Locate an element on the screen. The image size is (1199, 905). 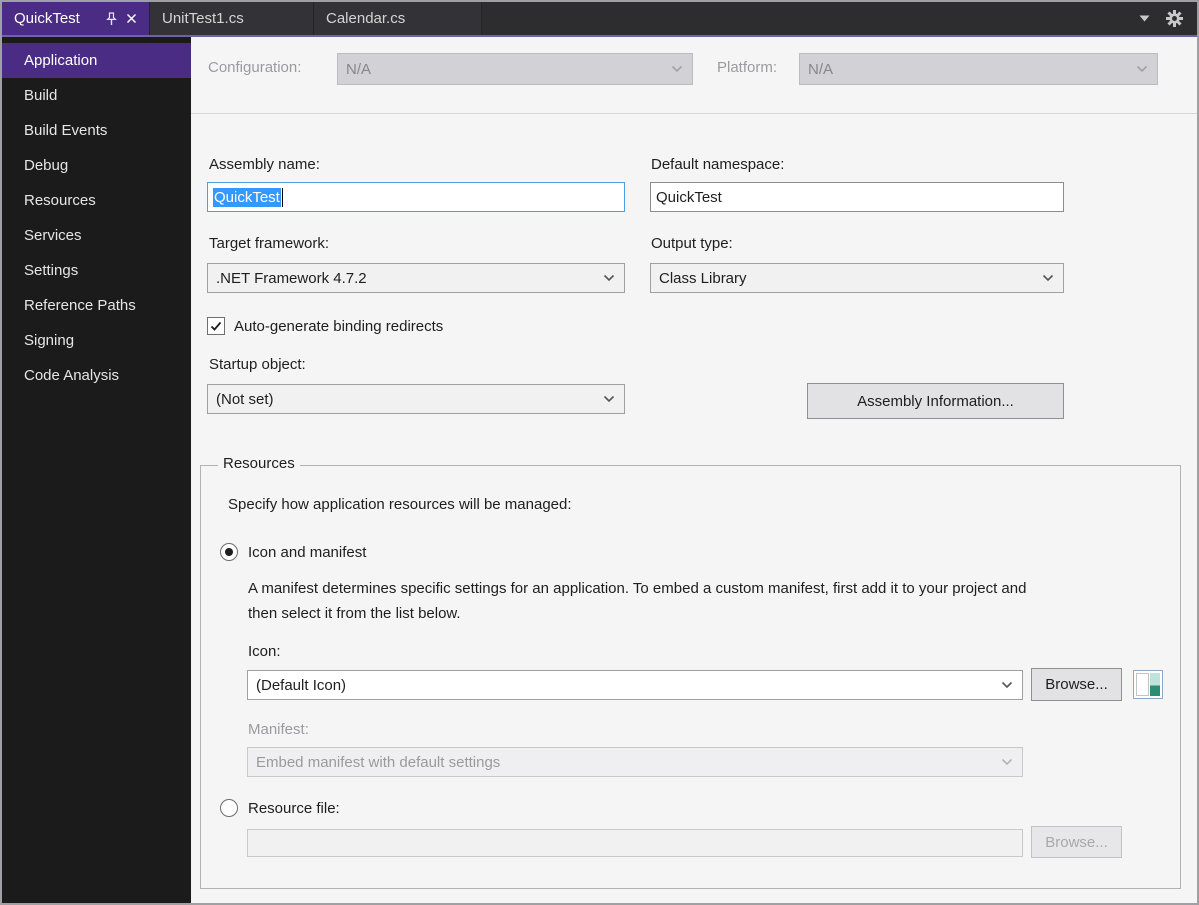
sidebar-item-signing: Signing is located at coordinates (96, 340).